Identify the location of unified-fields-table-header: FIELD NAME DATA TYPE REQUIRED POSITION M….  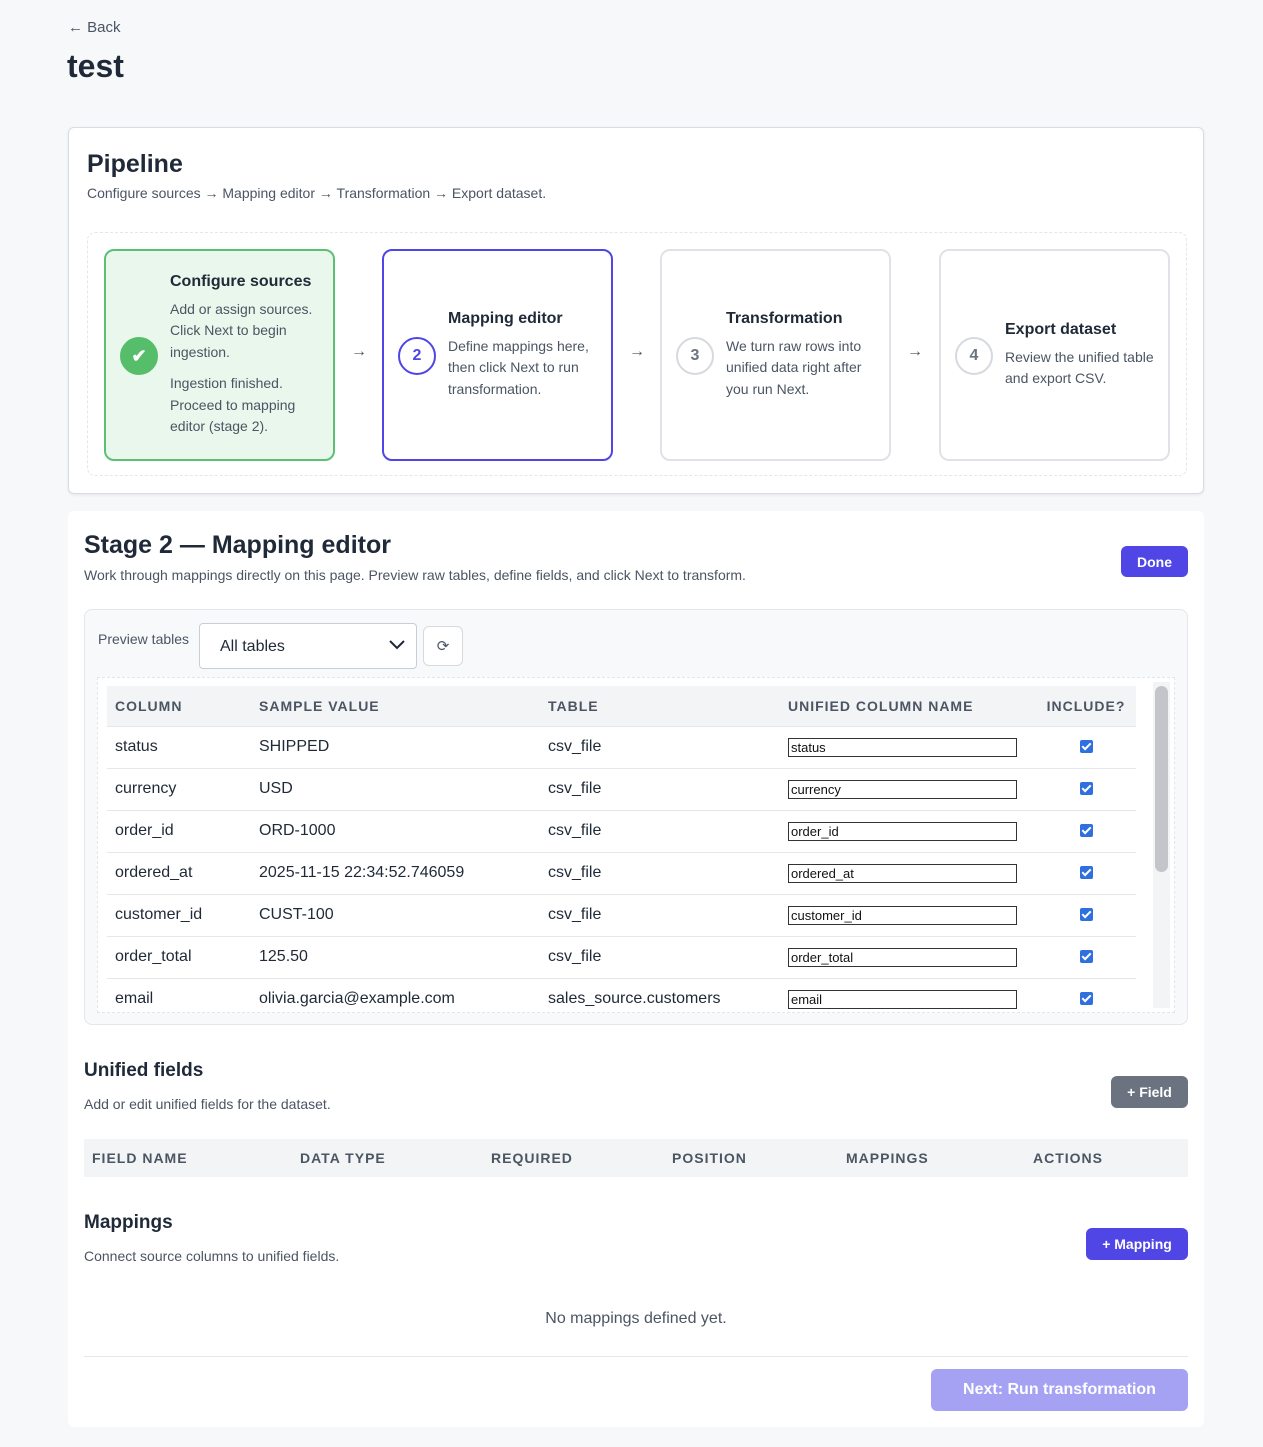
(636, 1158).